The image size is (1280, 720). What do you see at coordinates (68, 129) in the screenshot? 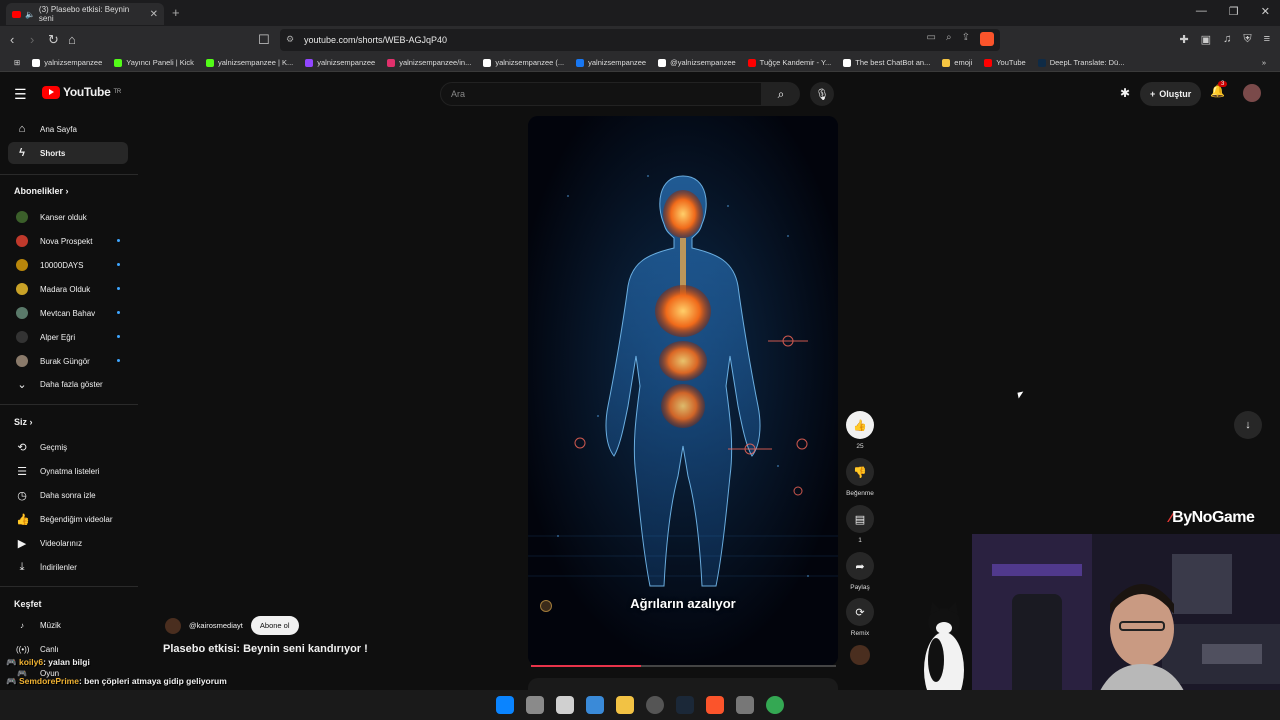
I see `sidebar-item-home: ⌂ Ana Sayfa` at bounding box center [68, 129].